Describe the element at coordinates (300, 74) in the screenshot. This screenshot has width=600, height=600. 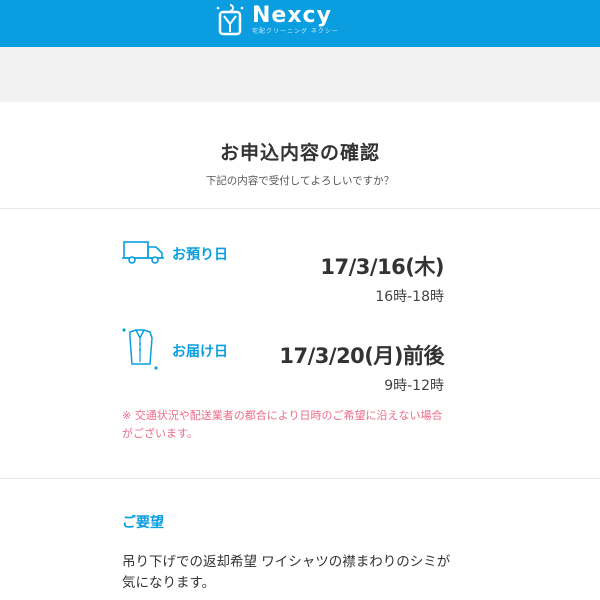
I see `spacer-band` at that location.